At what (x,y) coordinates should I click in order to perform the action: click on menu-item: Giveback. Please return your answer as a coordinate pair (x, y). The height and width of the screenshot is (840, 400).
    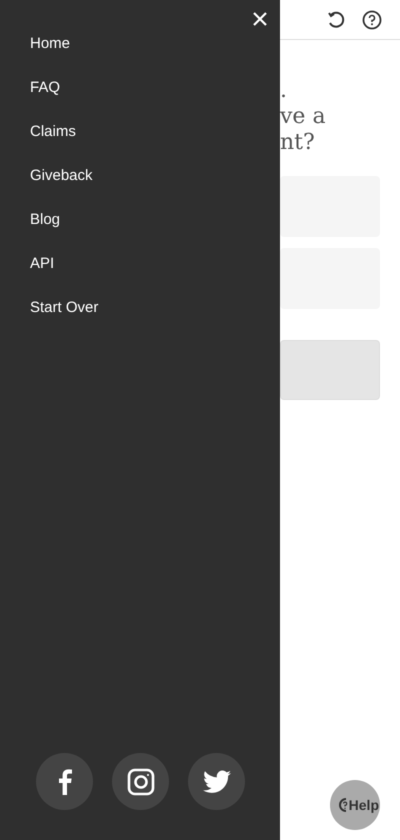
    Looking at the image, I should click on (61, 176).